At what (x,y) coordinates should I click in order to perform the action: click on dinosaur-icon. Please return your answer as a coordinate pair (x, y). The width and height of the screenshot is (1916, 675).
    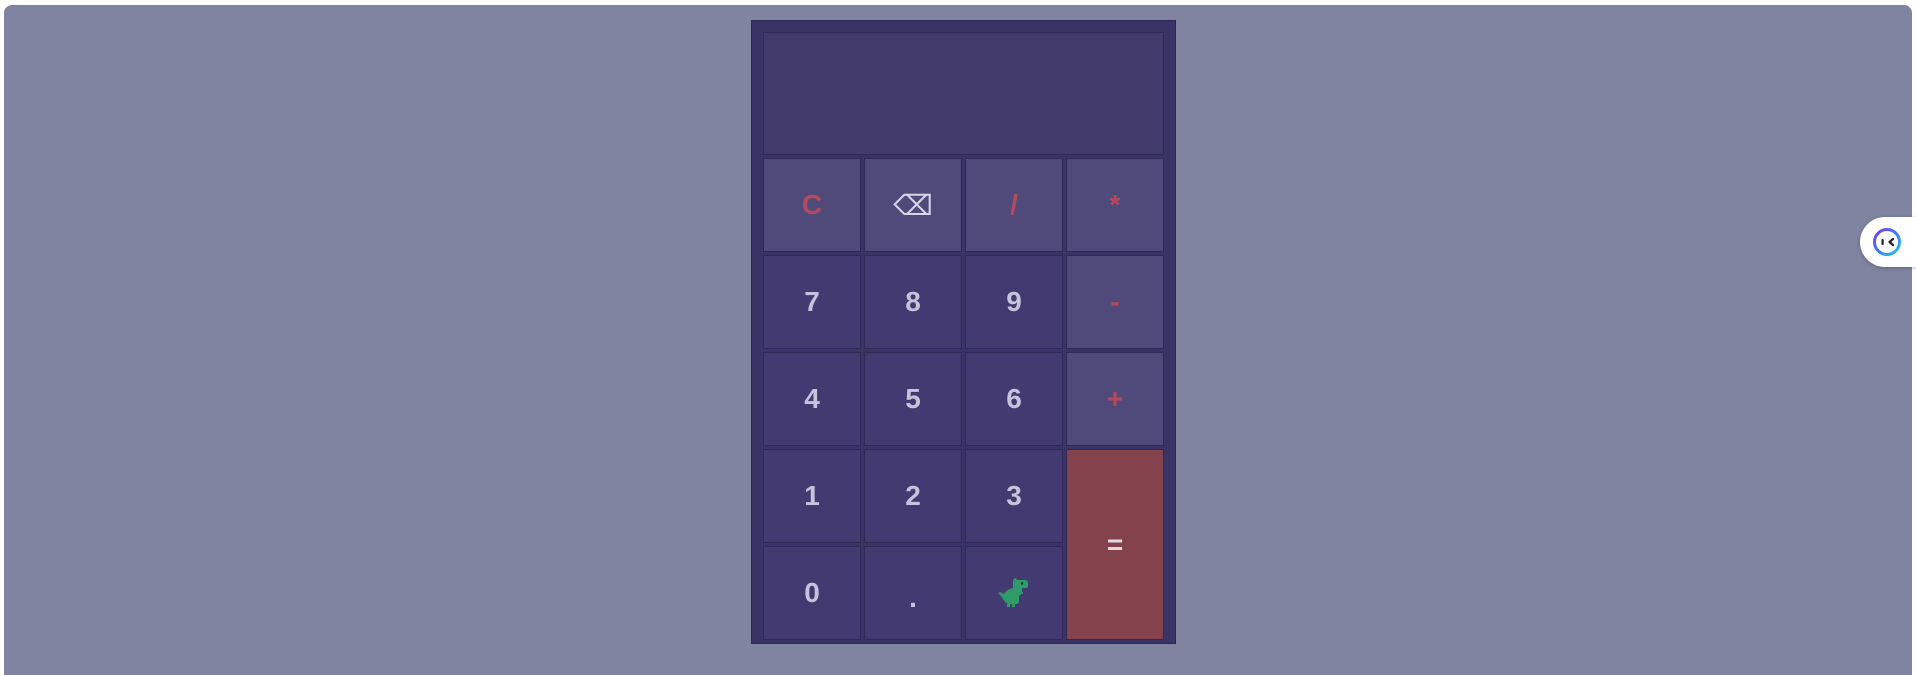
    Looking at the image, I should click on (1013, 592).